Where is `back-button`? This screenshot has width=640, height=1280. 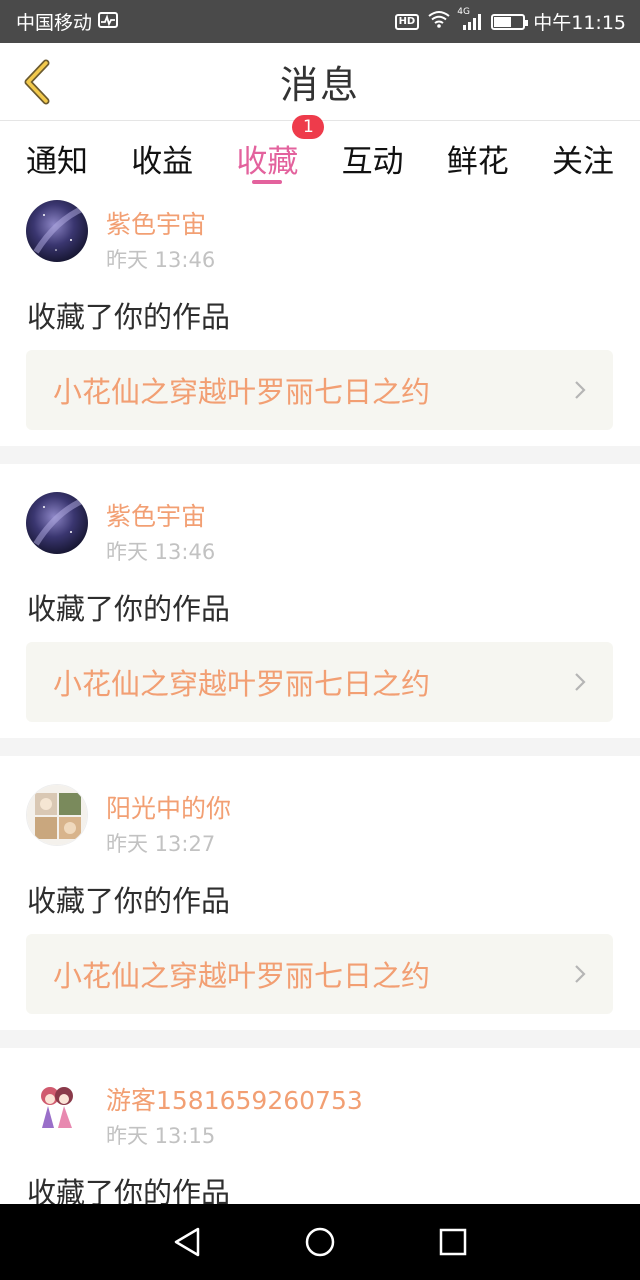 back-button is located at coordinates (37, 82).